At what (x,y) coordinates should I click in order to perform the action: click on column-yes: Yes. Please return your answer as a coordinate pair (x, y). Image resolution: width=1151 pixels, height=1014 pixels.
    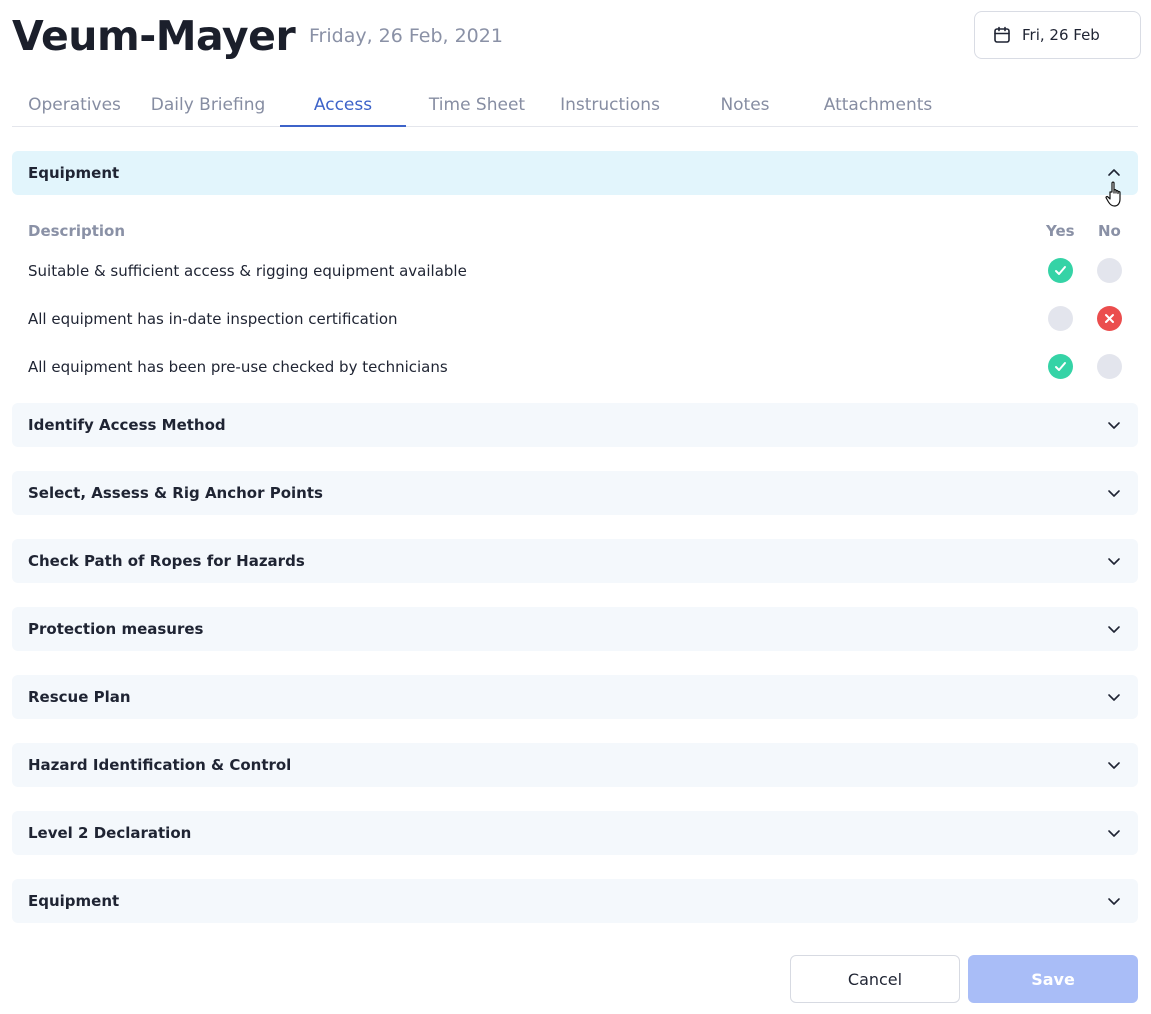
    Looking at the image, I should click on (1060, 231).